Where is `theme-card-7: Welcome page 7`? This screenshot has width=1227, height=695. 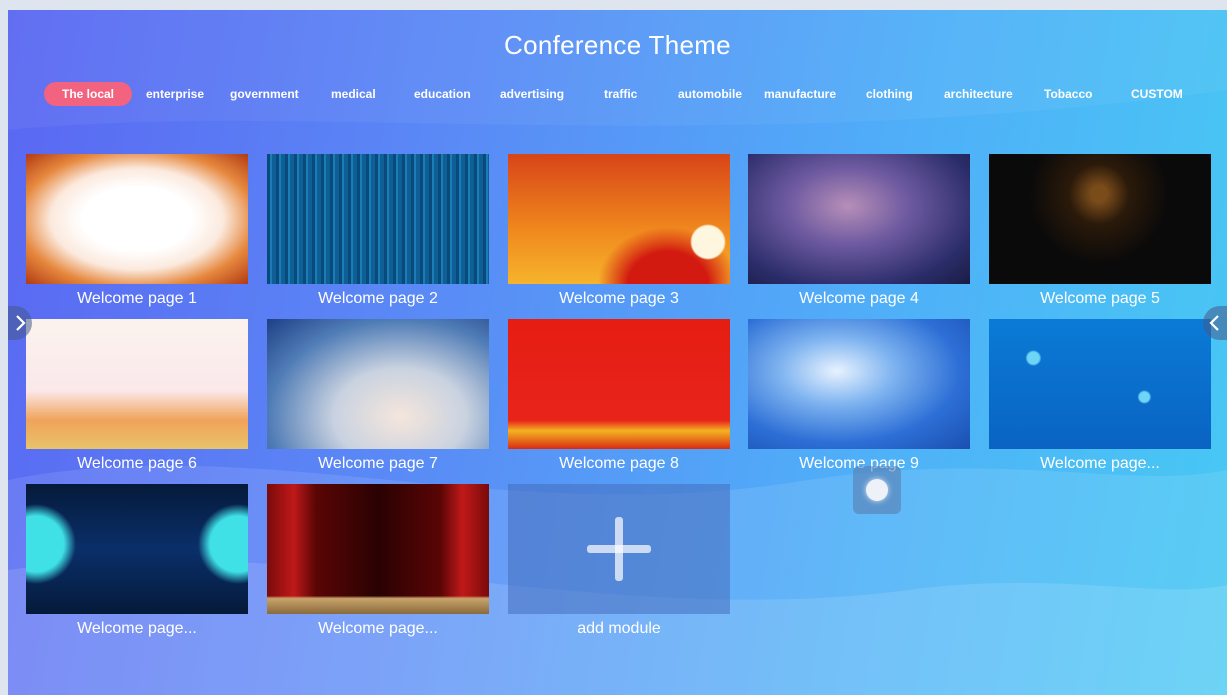 theme-card-7: Welcome page 7 is located at coordinates (378, 396).